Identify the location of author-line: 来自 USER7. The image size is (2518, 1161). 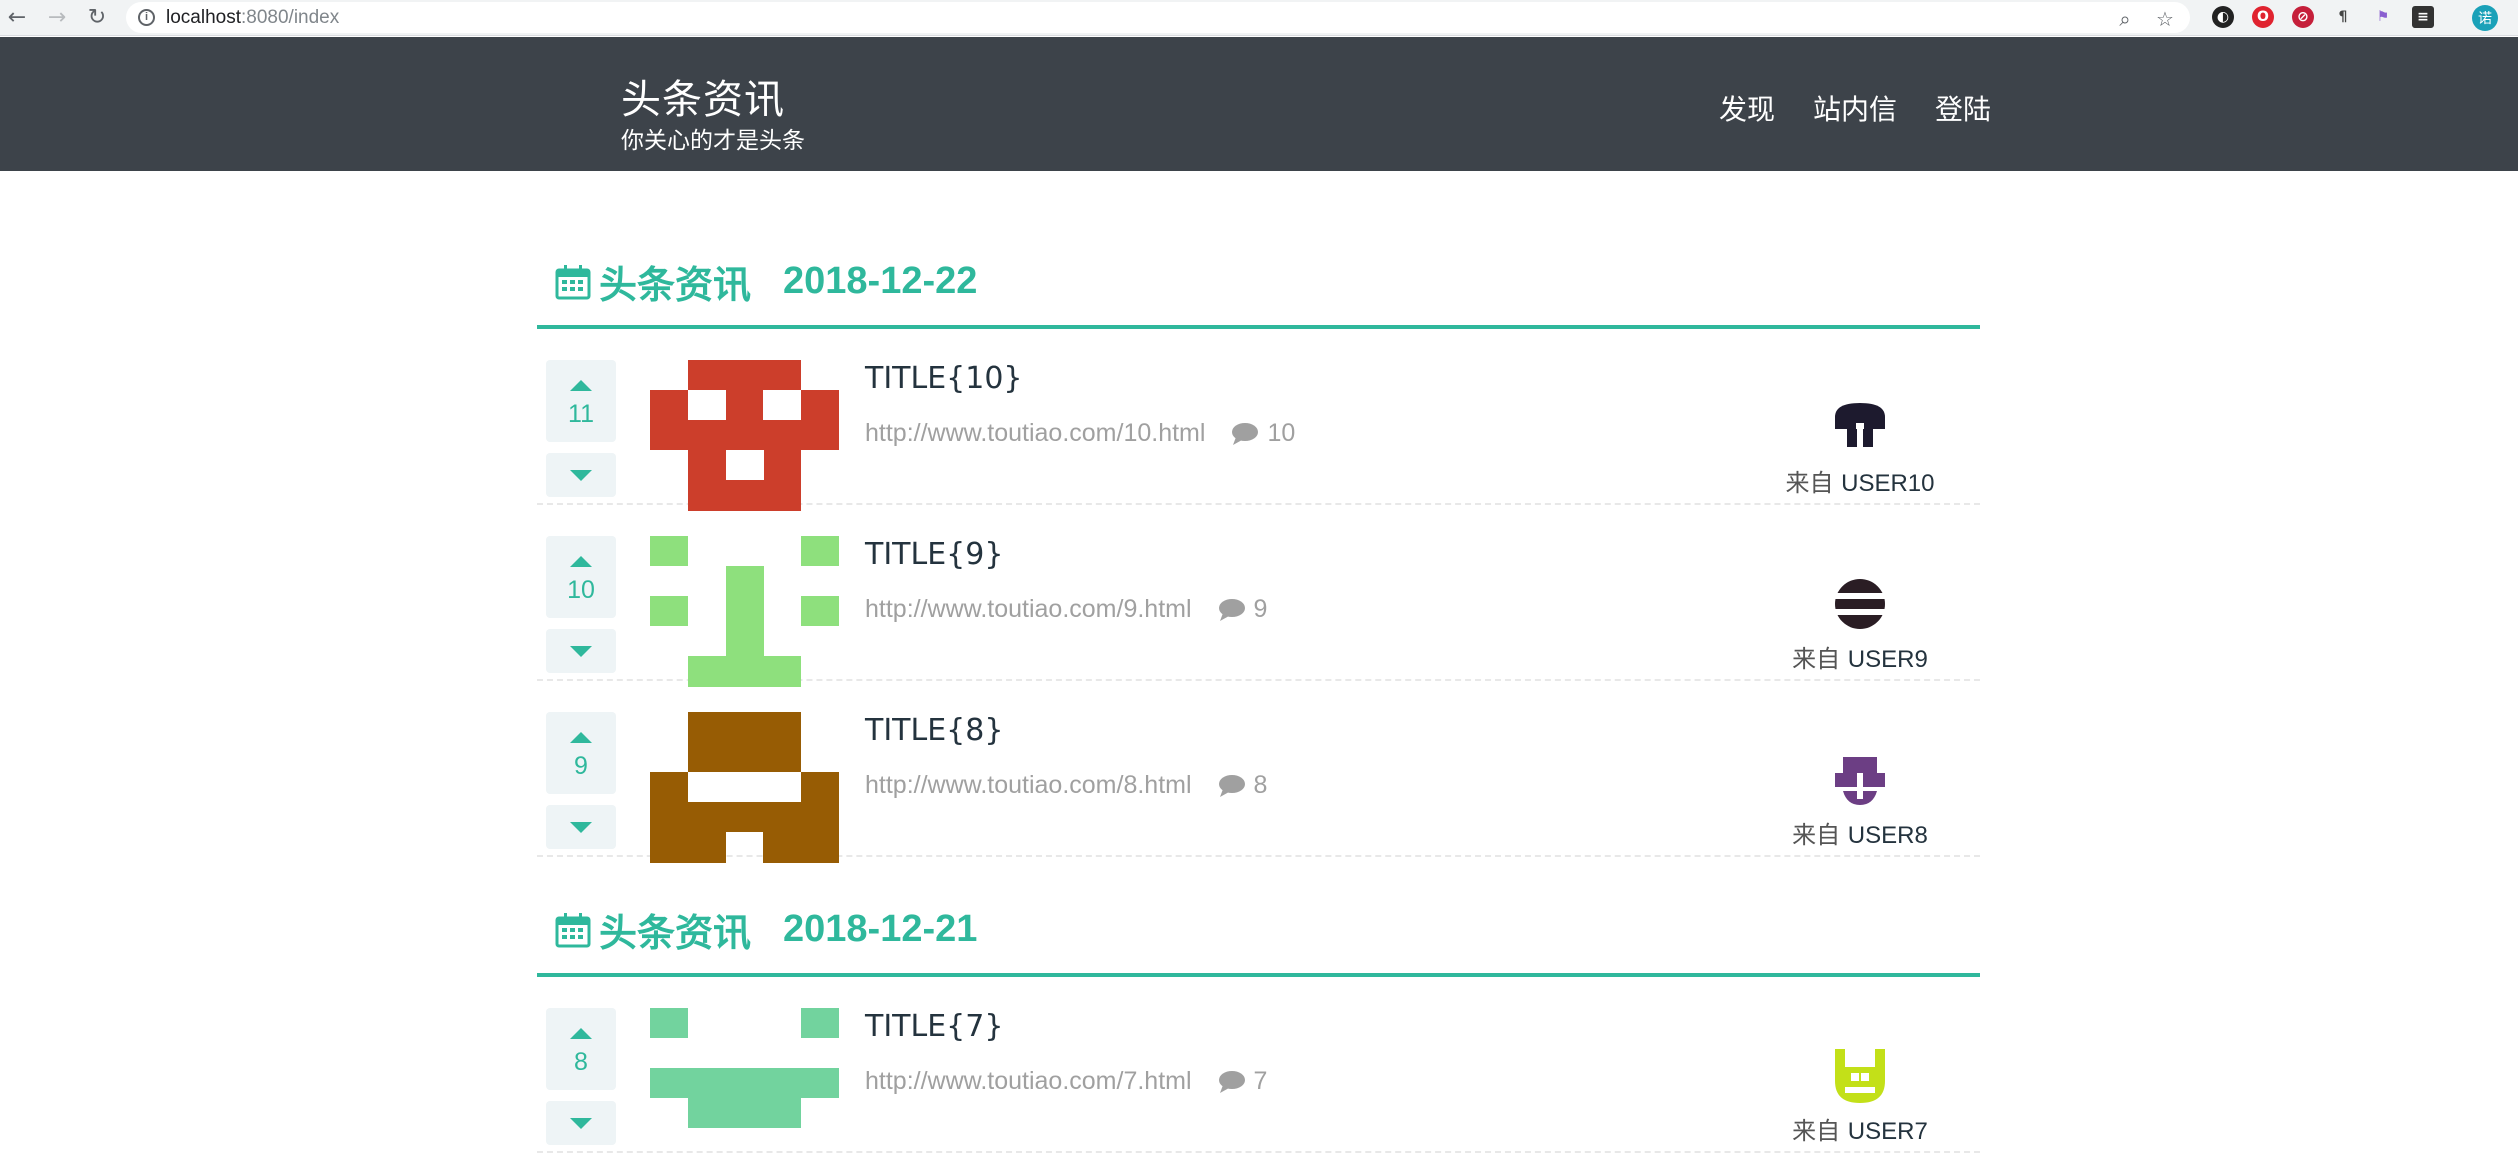
(1860, 1128).